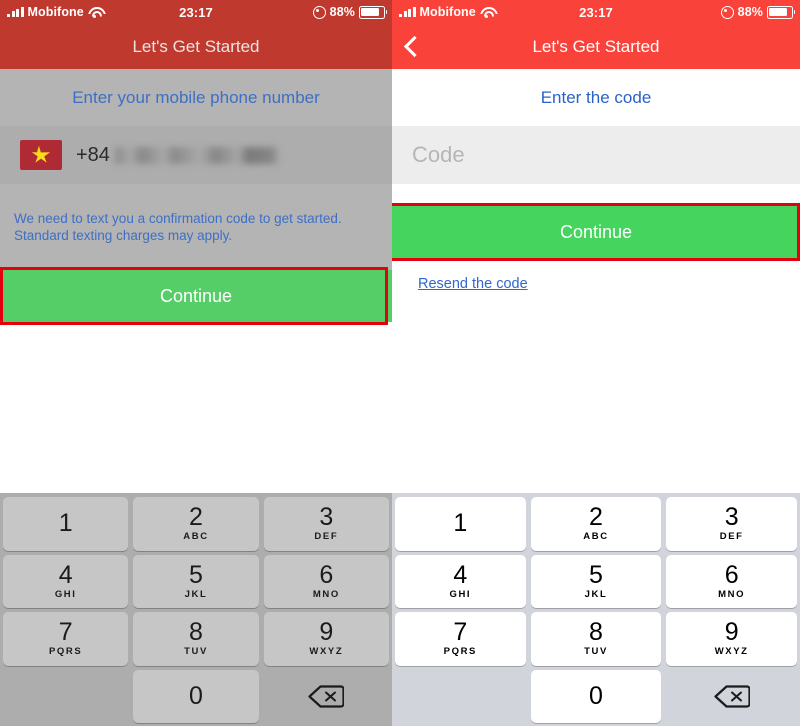 The height and width of the screenshot is (726, 800). I want to click on dial-code-label: +84, so click(93, 154).